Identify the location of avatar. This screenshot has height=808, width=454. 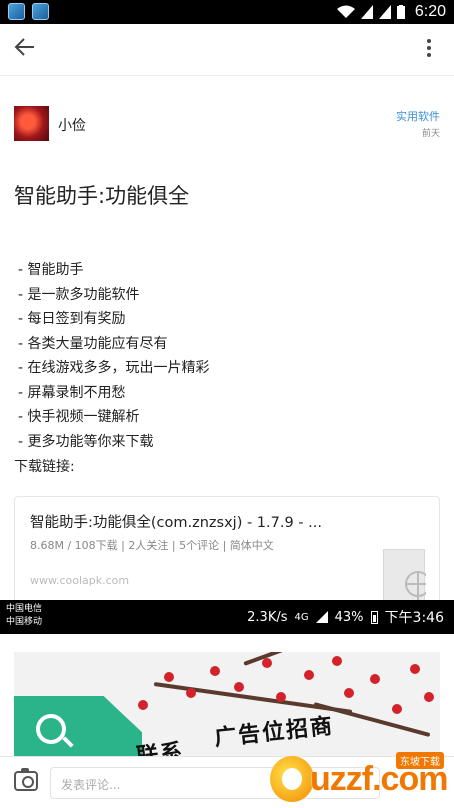
(31, 123).